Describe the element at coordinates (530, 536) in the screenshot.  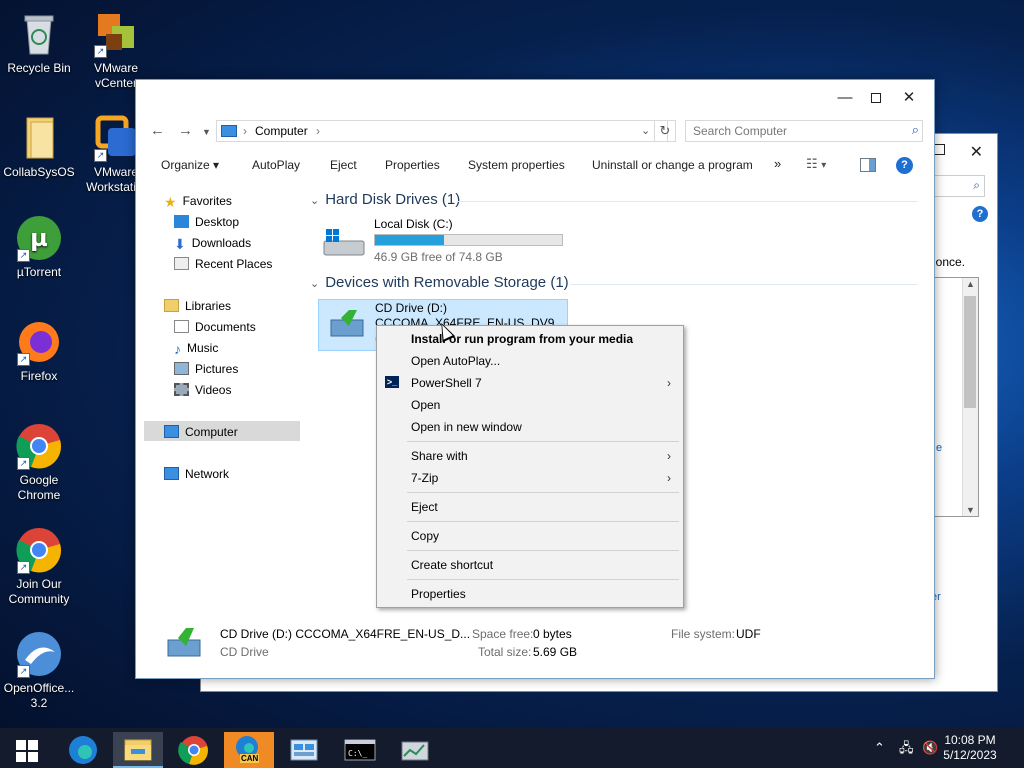
I see `menu-item-copy: Copy` at that location.